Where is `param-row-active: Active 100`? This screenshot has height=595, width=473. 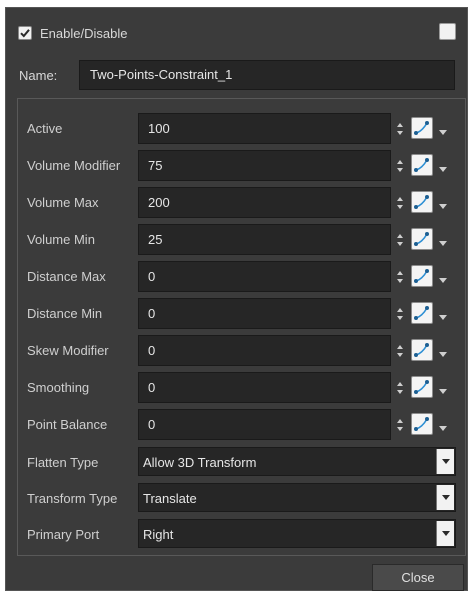
param-row-active: Active 100 is located at coordinates (241, 129).